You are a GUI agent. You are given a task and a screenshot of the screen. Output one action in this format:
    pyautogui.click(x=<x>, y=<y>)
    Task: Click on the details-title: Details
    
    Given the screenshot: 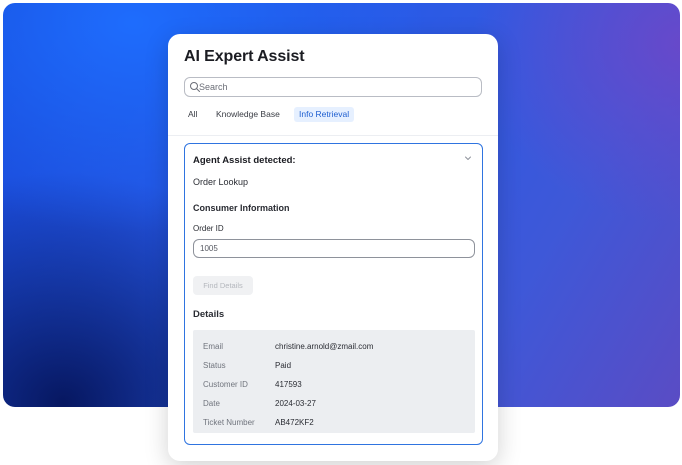 What is the action you would take?
    pyautogui.click(x=209, y=314)
    